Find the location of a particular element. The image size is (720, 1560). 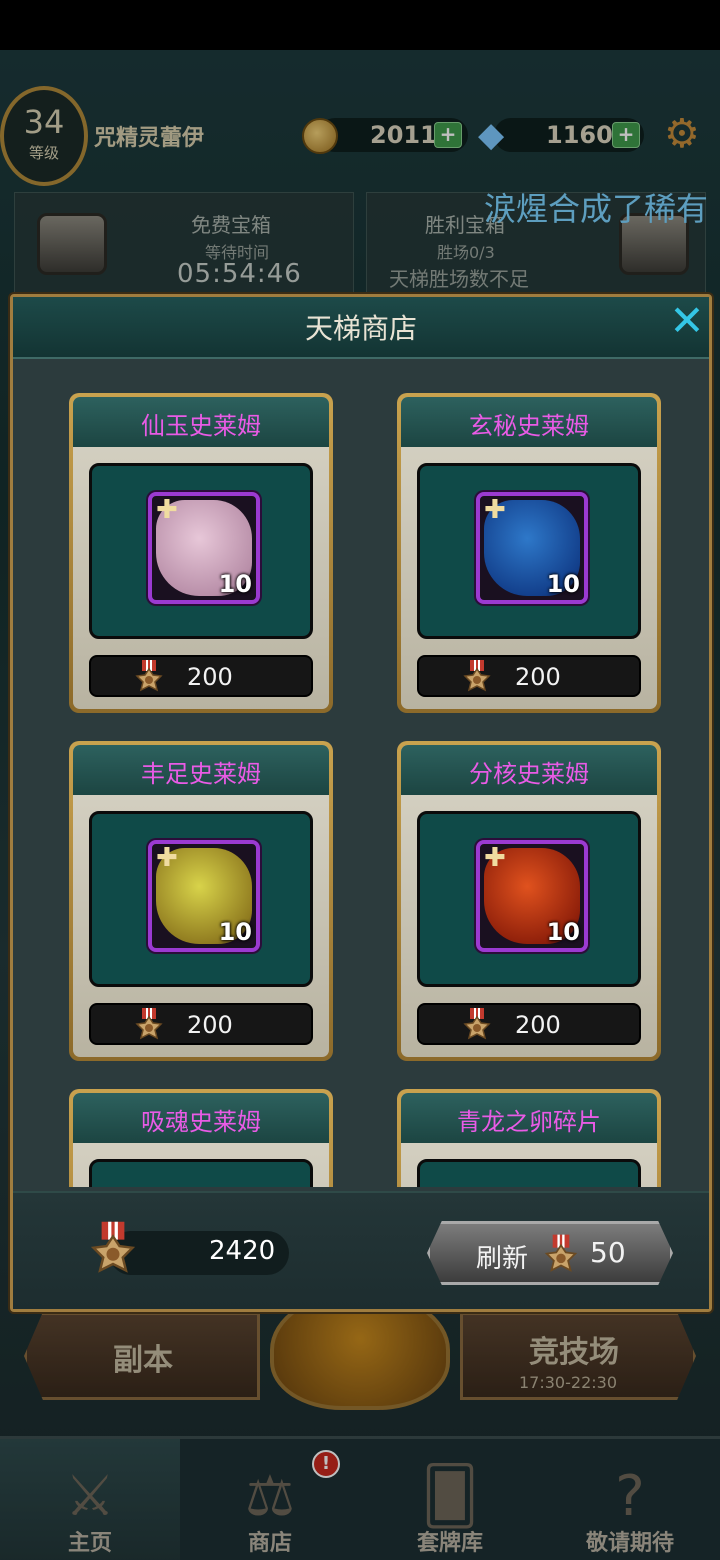

card-namebar: 吸魂史莱姆 is located at coordinates (201, 1118).